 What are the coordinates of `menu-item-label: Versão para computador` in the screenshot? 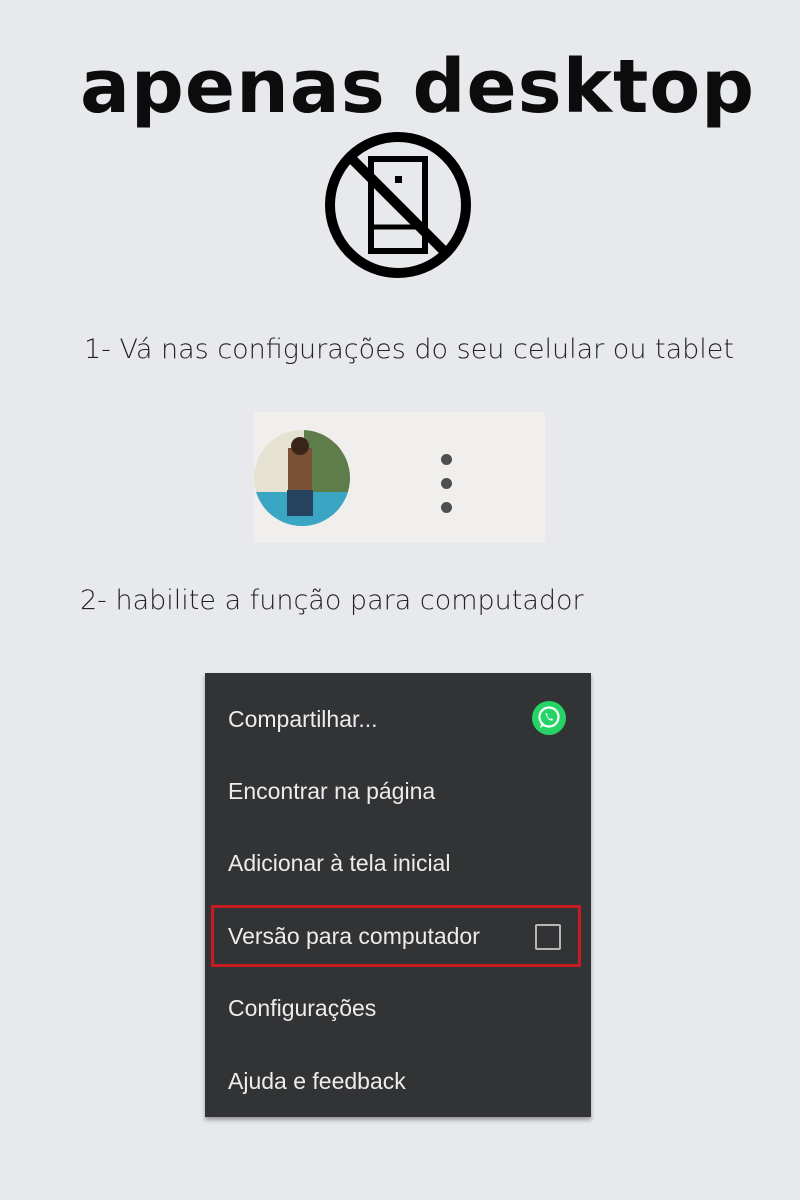 It's located at (354, 936).